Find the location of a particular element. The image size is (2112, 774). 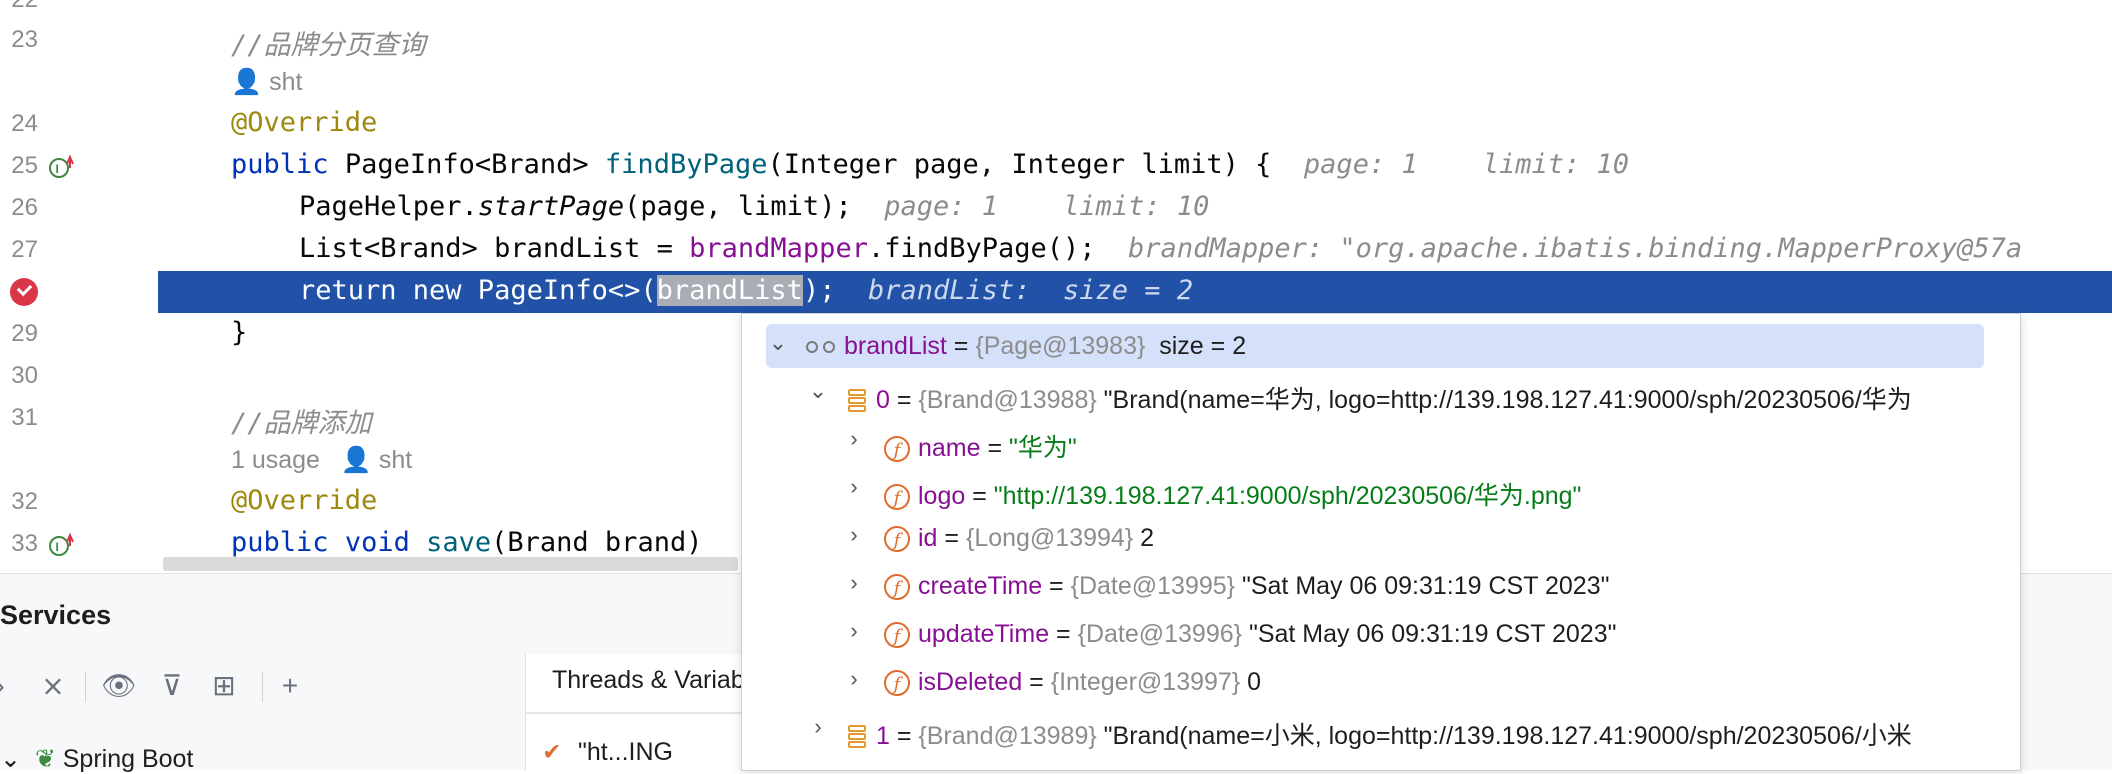

code-comment: //品牌添加 is located at coordinates (301, 423).